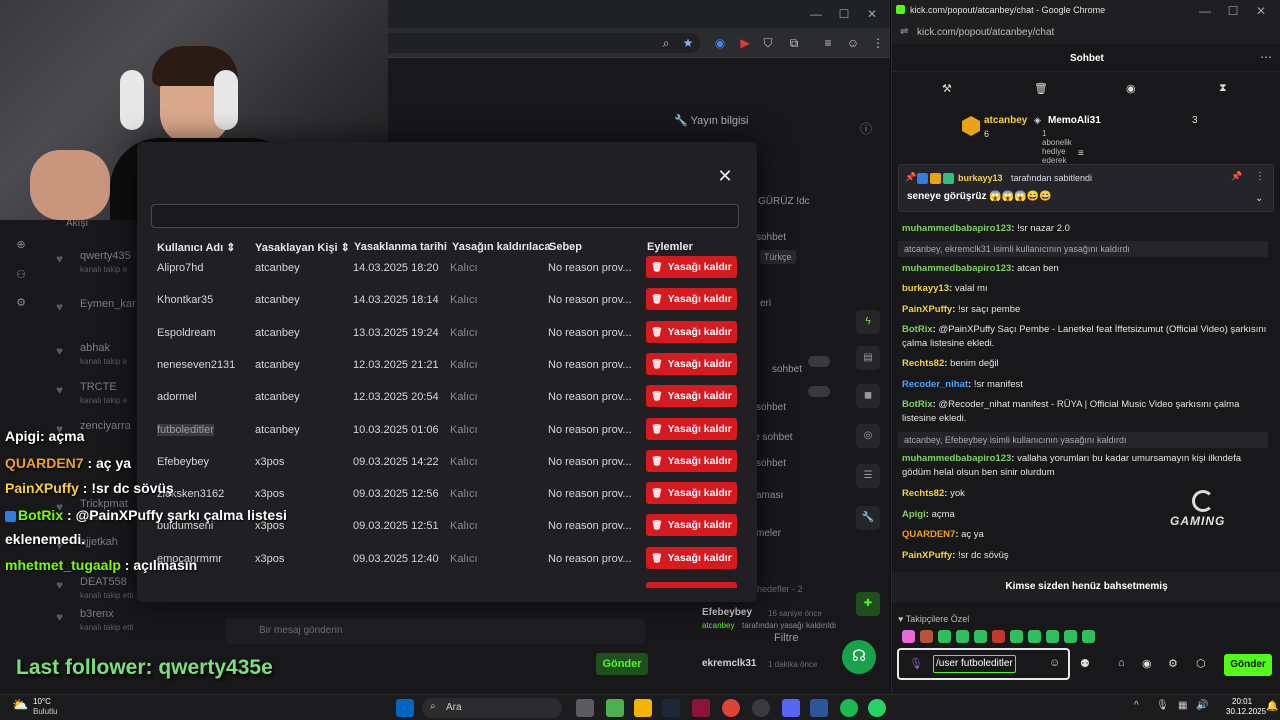 This screenshot has width=1280, height=720. Describe the element at coordinates (772, 437) in the screenshot. I see `menu-item: le sohbet` at that location.